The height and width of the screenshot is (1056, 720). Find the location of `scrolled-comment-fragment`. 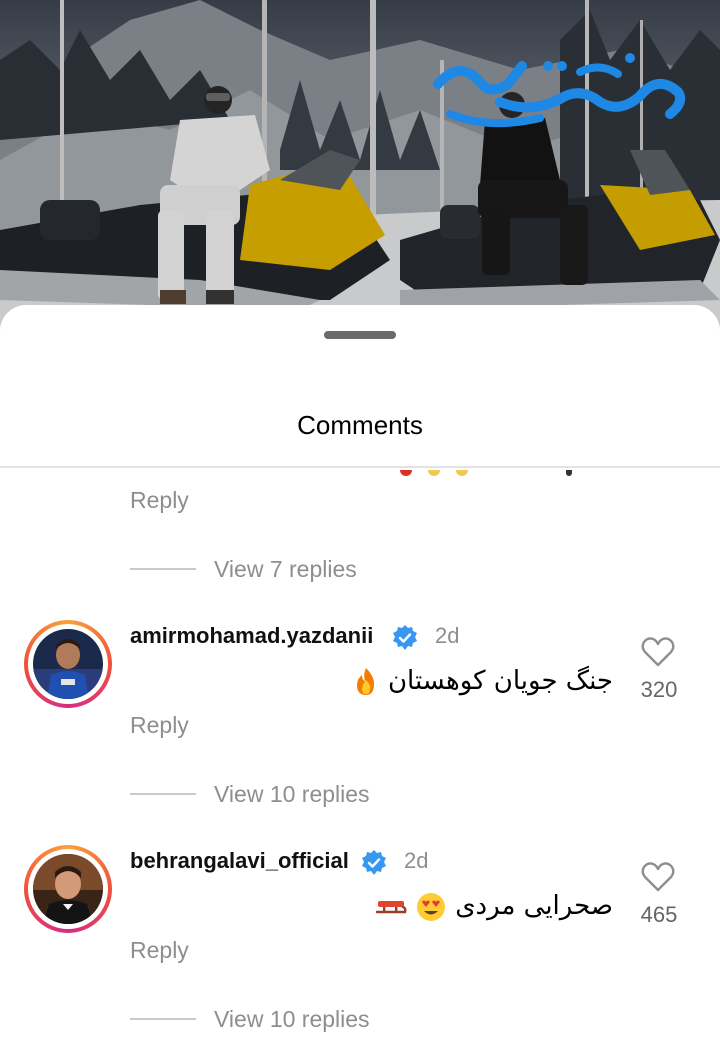

scrolled-comment-fragment is located at coordinates (490, 473).